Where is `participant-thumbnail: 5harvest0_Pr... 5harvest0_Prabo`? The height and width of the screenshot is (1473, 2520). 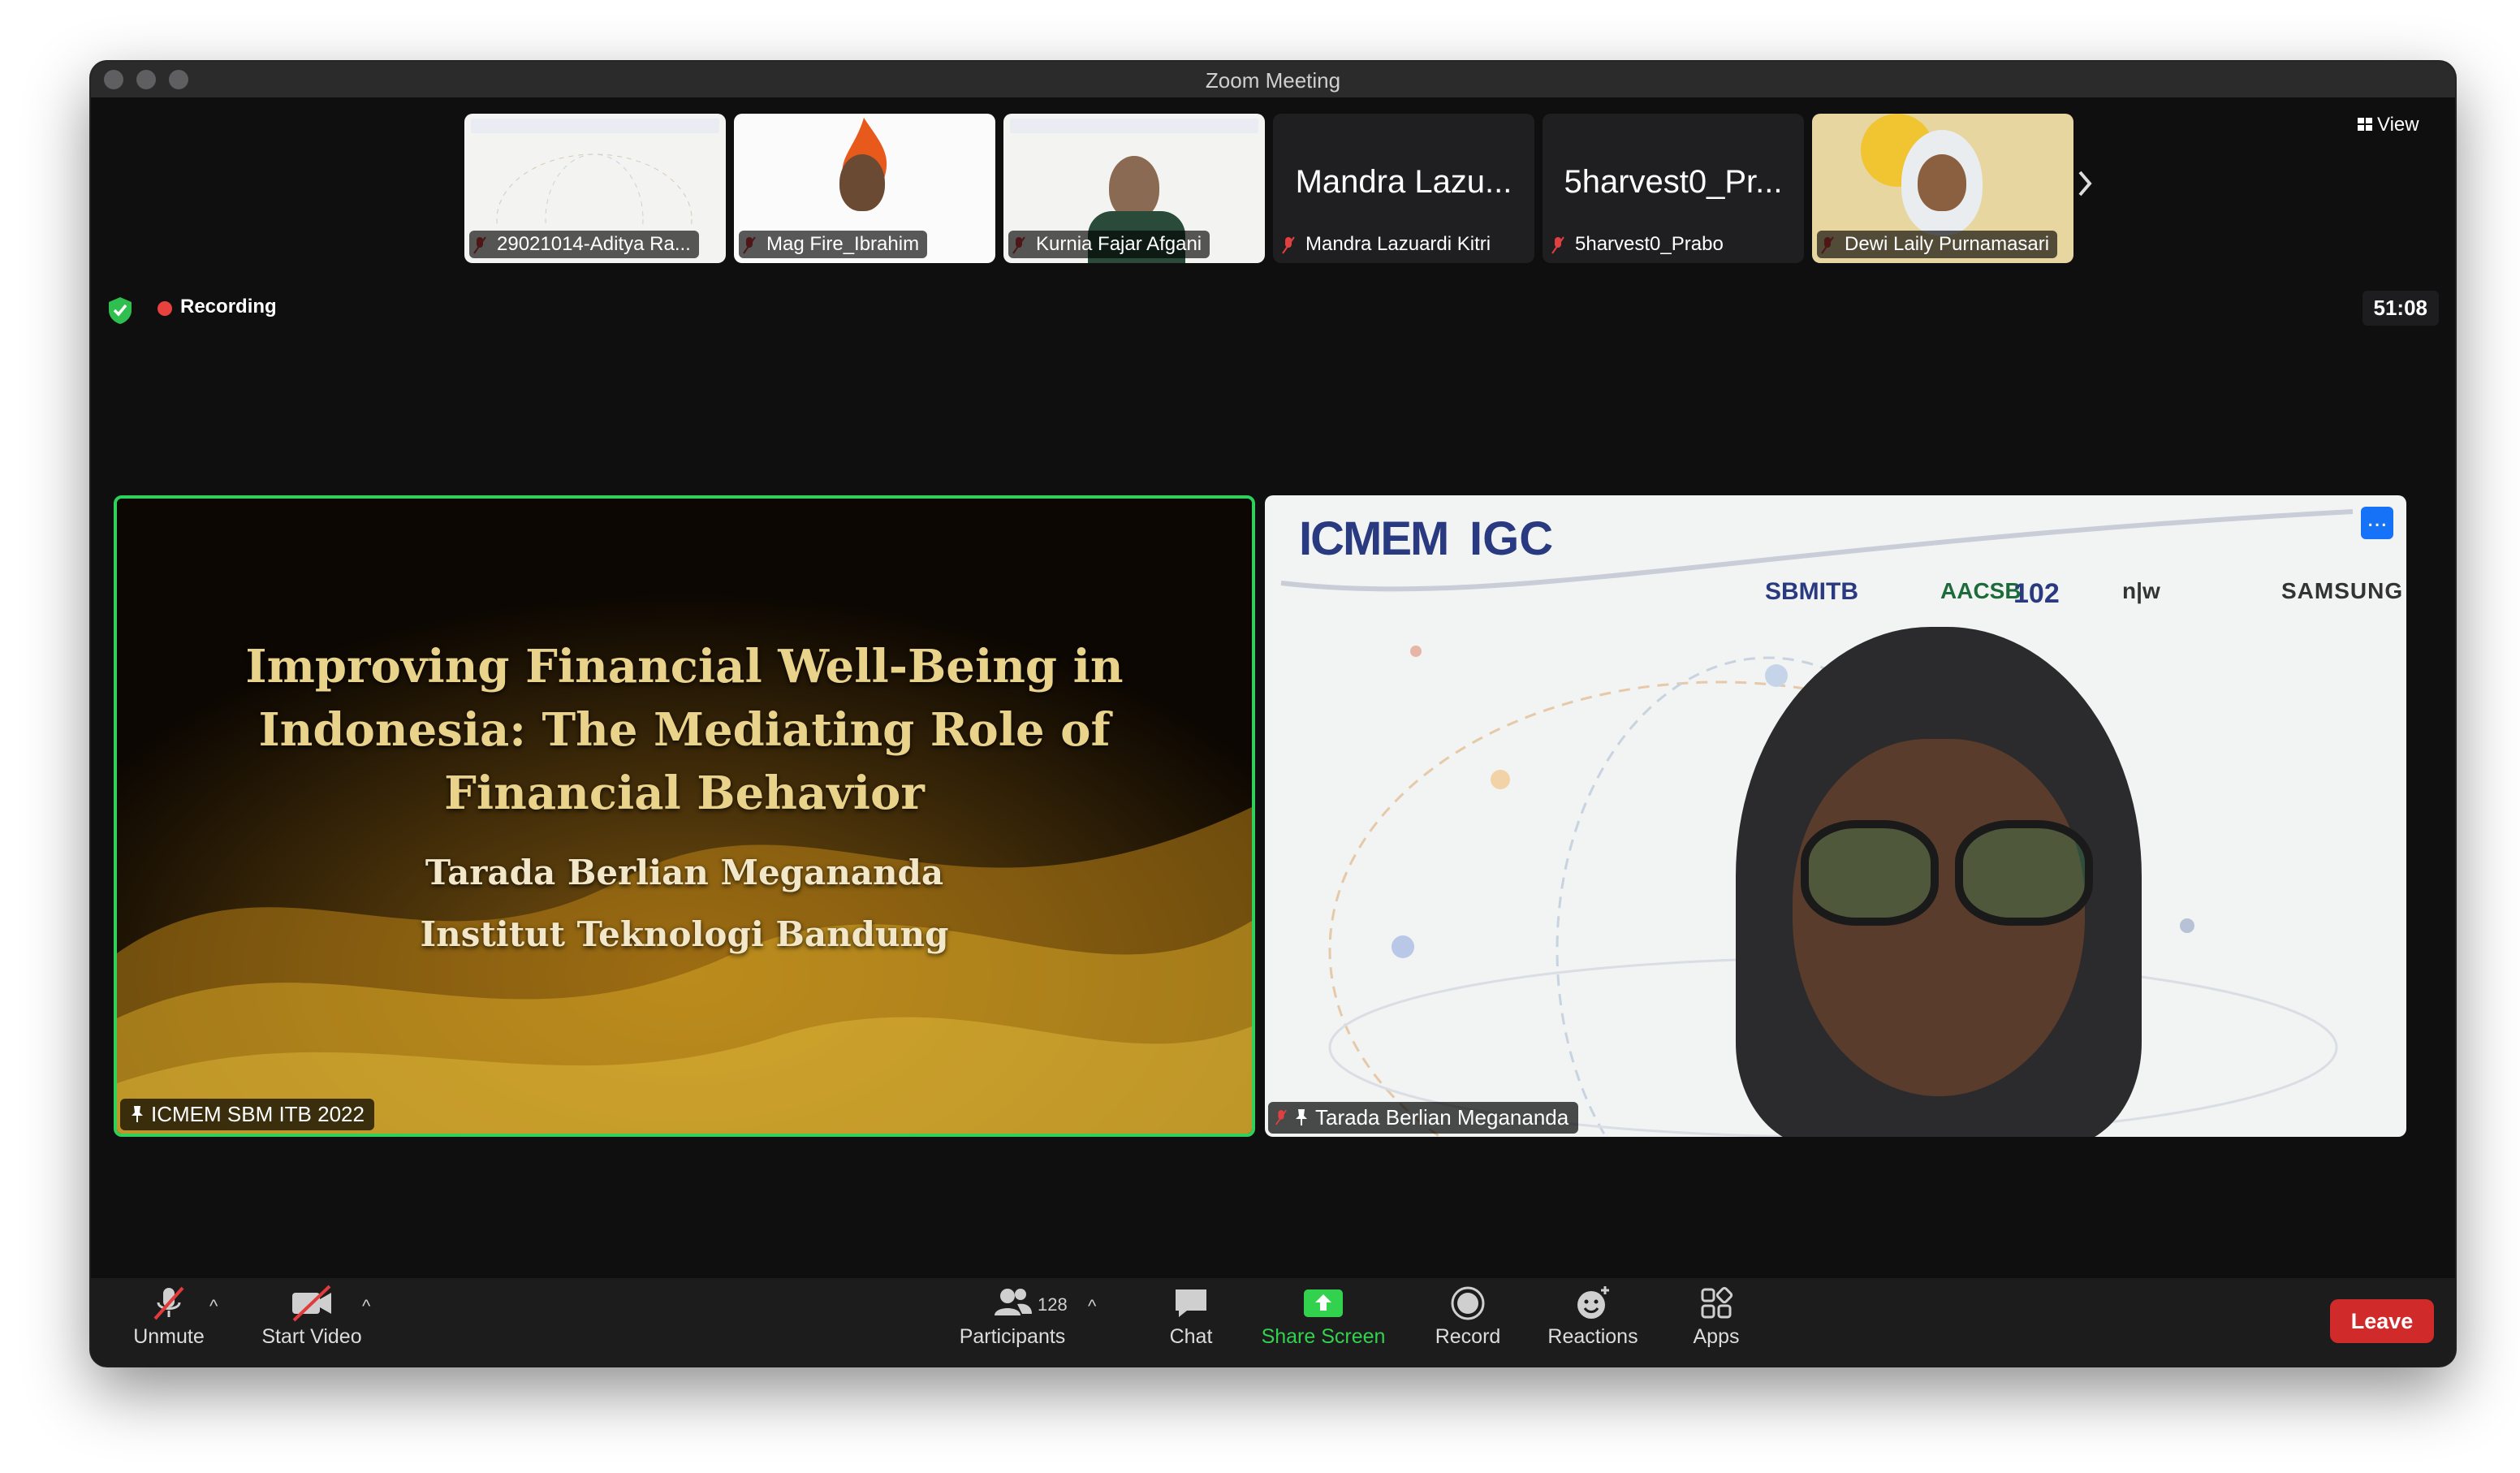 participant-thumbnail: 5harvest0_Pr... 5harvest0_Prabo is located at coordinates (1674, 188).